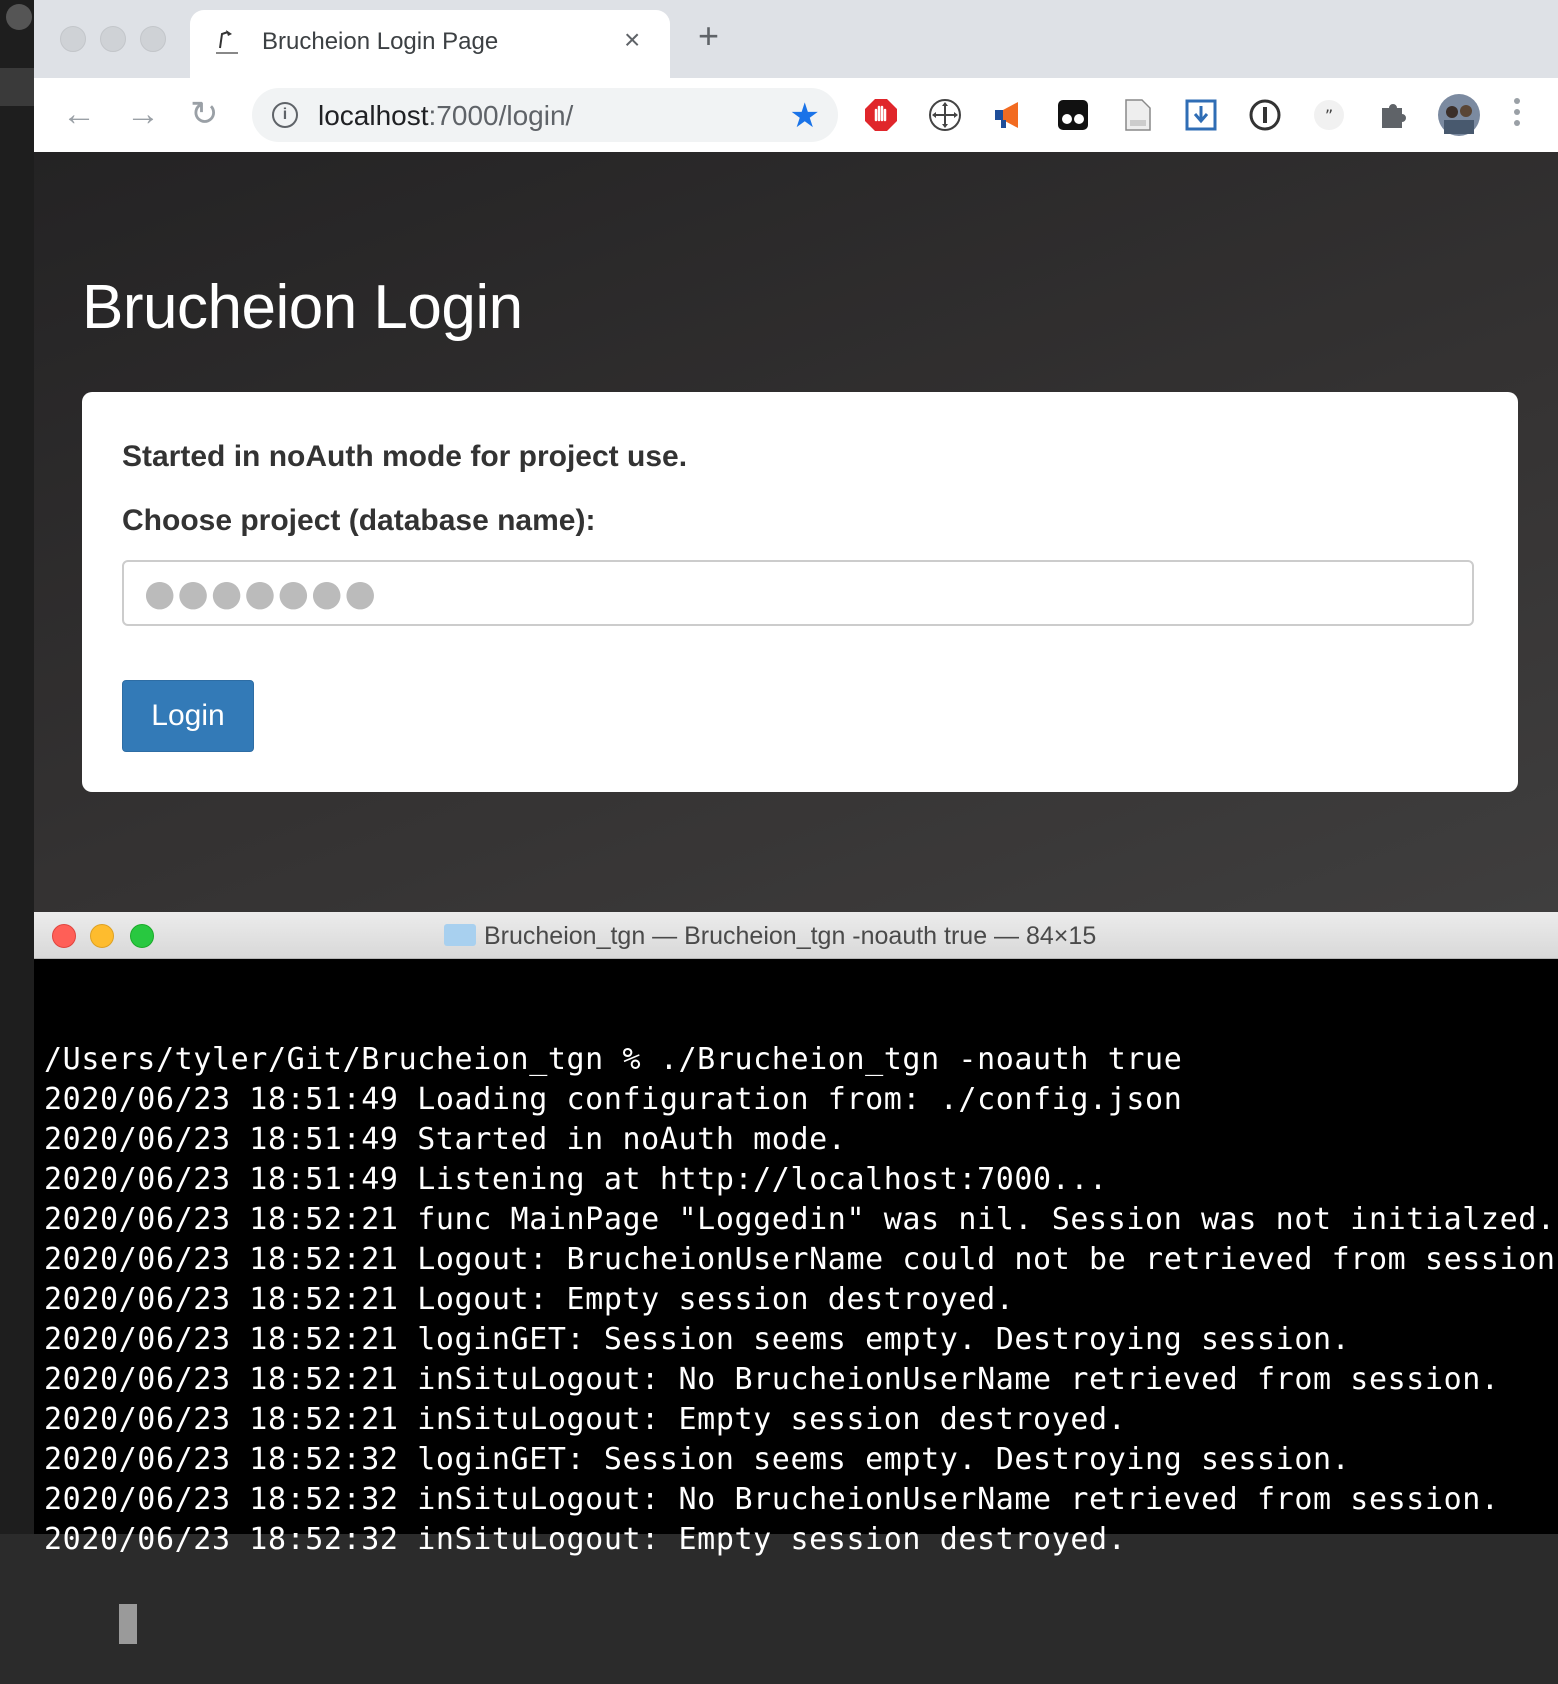 Image resolution: width=1558 pixels, height=1684 pixels. I want to click on background-window-strip, so click(17, 767).